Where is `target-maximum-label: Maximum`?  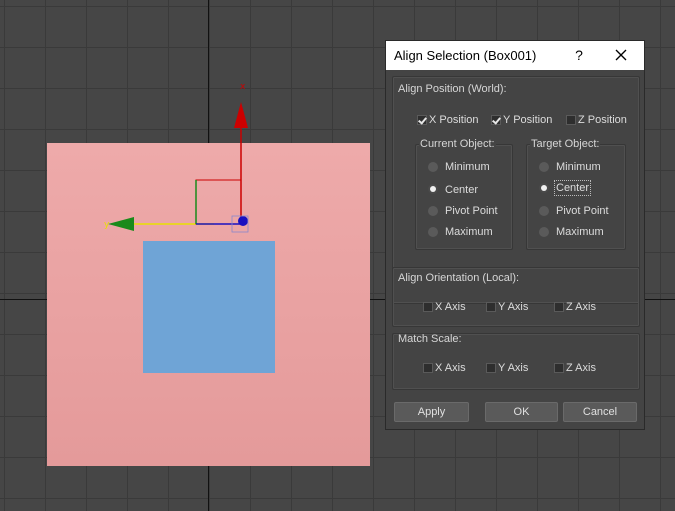 target-maximum-label: Maximum is located at coordinates (580, 232).